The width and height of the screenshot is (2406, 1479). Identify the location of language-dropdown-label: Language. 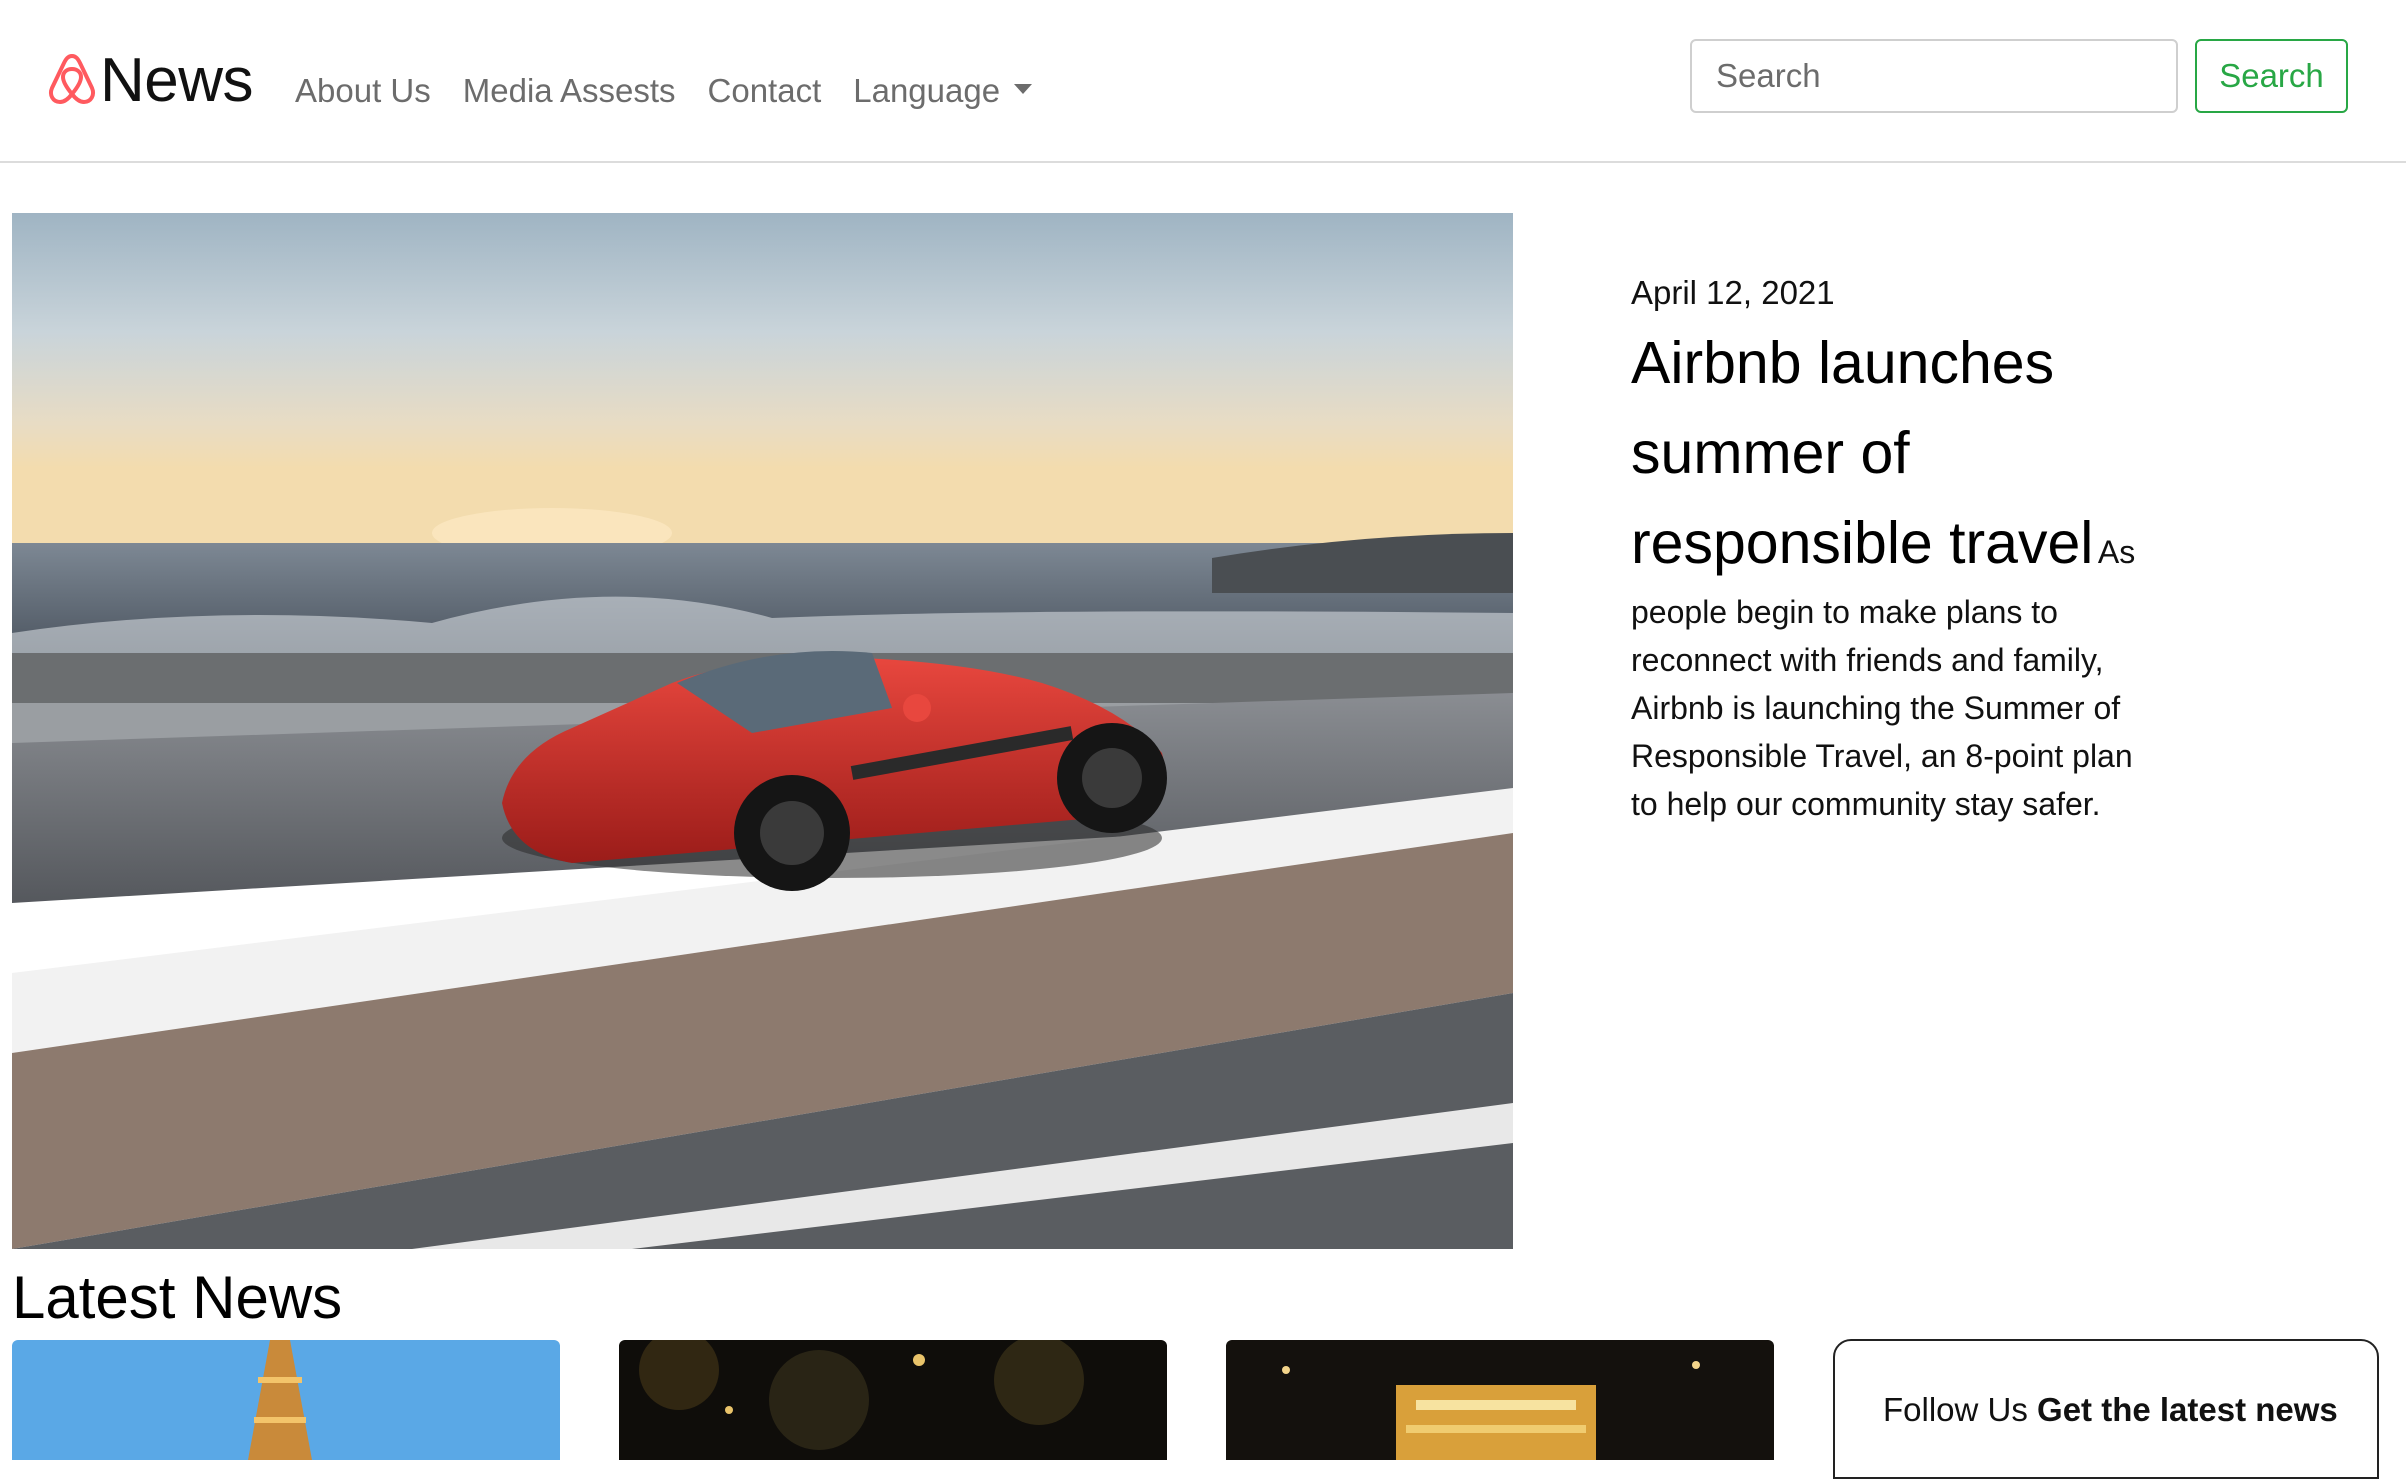
(927, 90).